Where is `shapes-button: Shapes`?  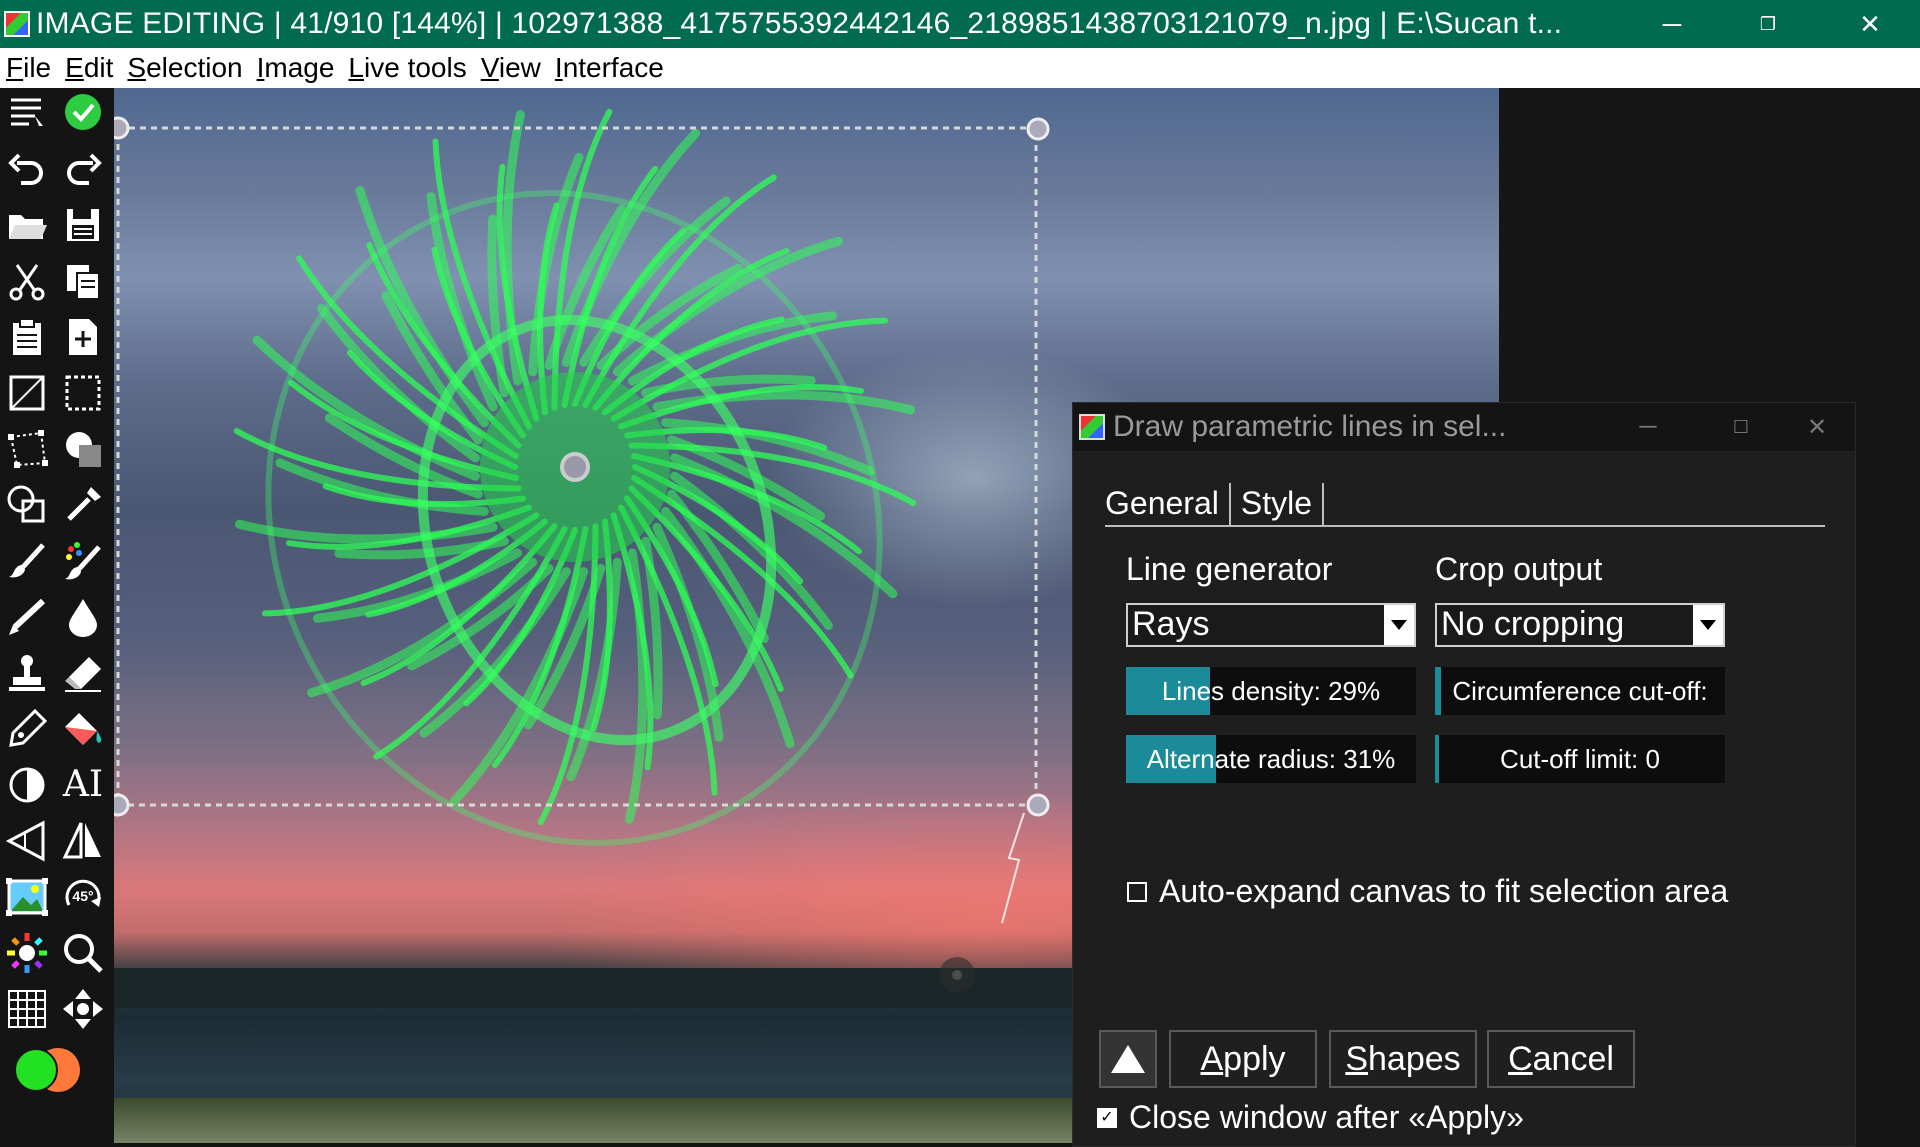 shapes-button: Shapes is located at coordinates (1403, 1059).